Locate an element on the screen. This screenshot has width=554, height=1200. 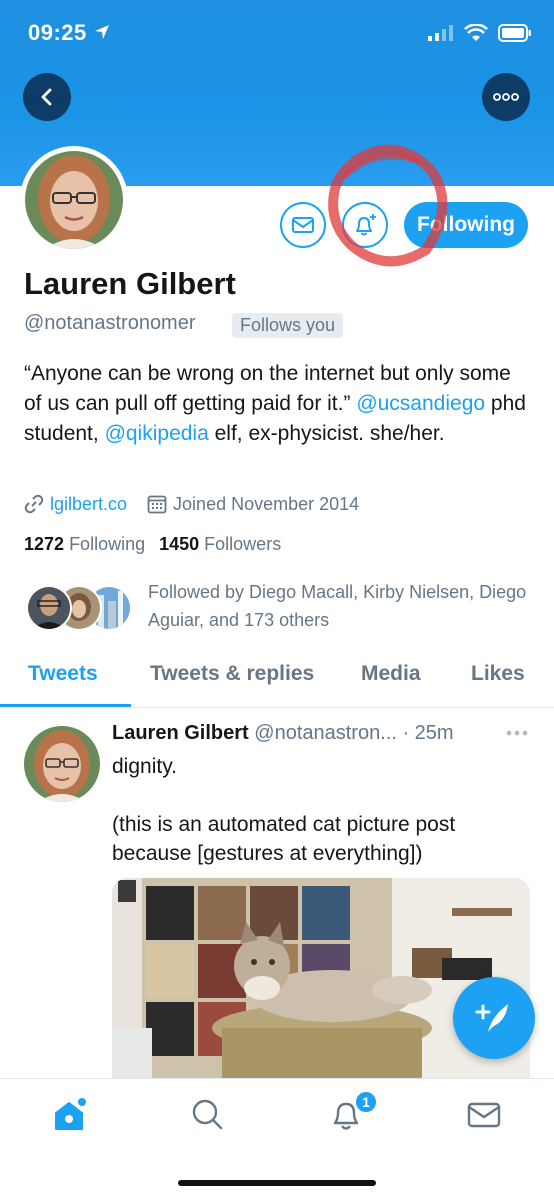
notifications-subscribe-button is located at coordinates (365, 225).